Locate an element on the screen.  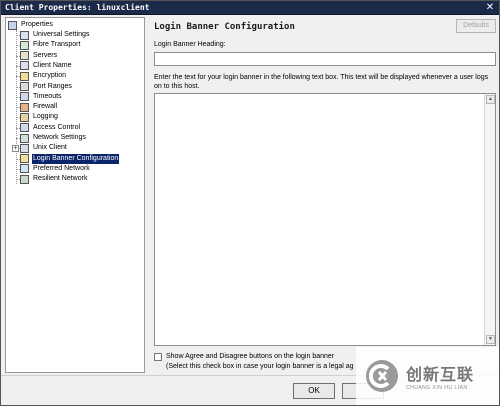
tree-item-label: Firewall is located at coordinates (45, 107).